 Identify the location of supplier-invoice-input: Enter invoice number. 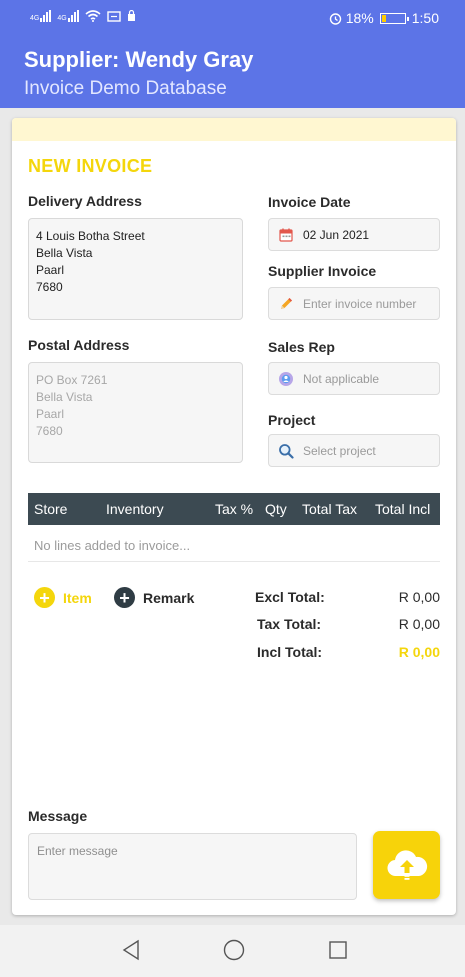
(354, 303).